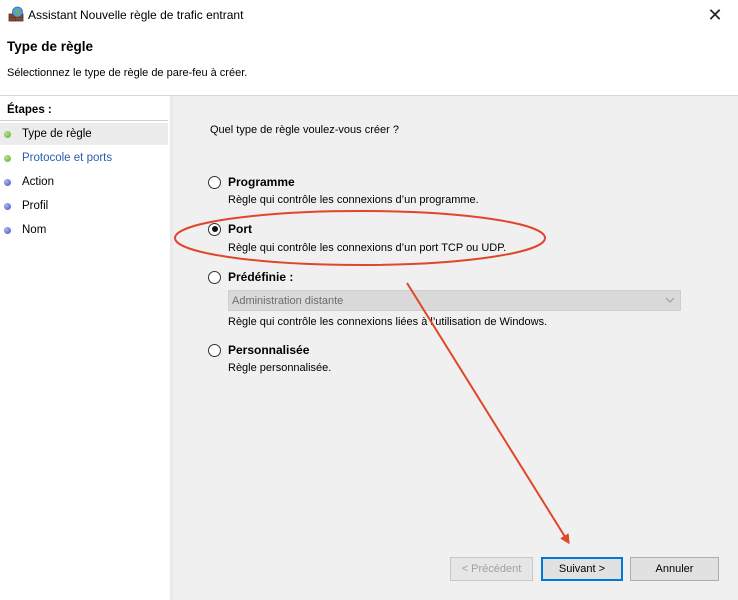  Describe the element at coordinates (674, 569) in the screenshot. I see `cancel-button: Annuler` at that location.